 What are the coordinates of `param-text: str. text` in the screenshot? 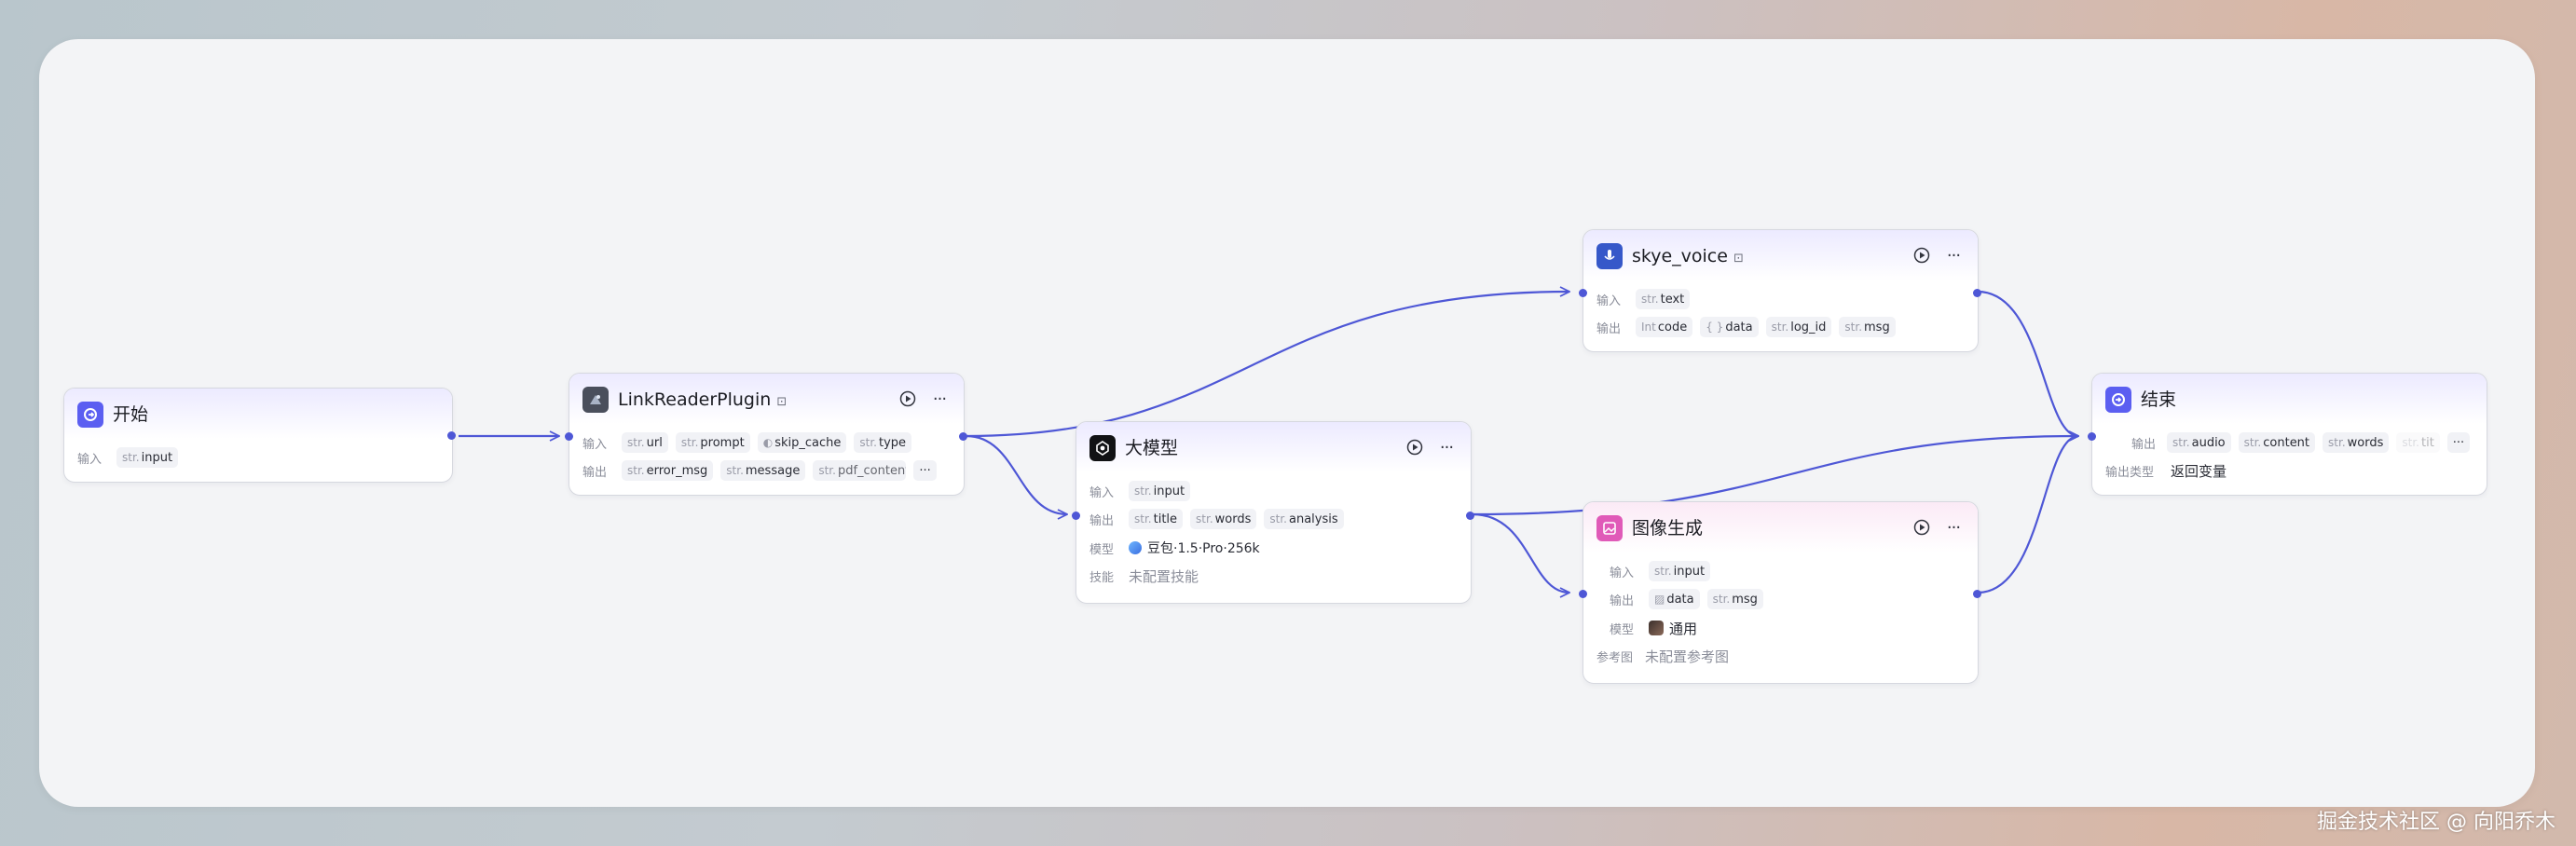 It's located at (1663, 299).